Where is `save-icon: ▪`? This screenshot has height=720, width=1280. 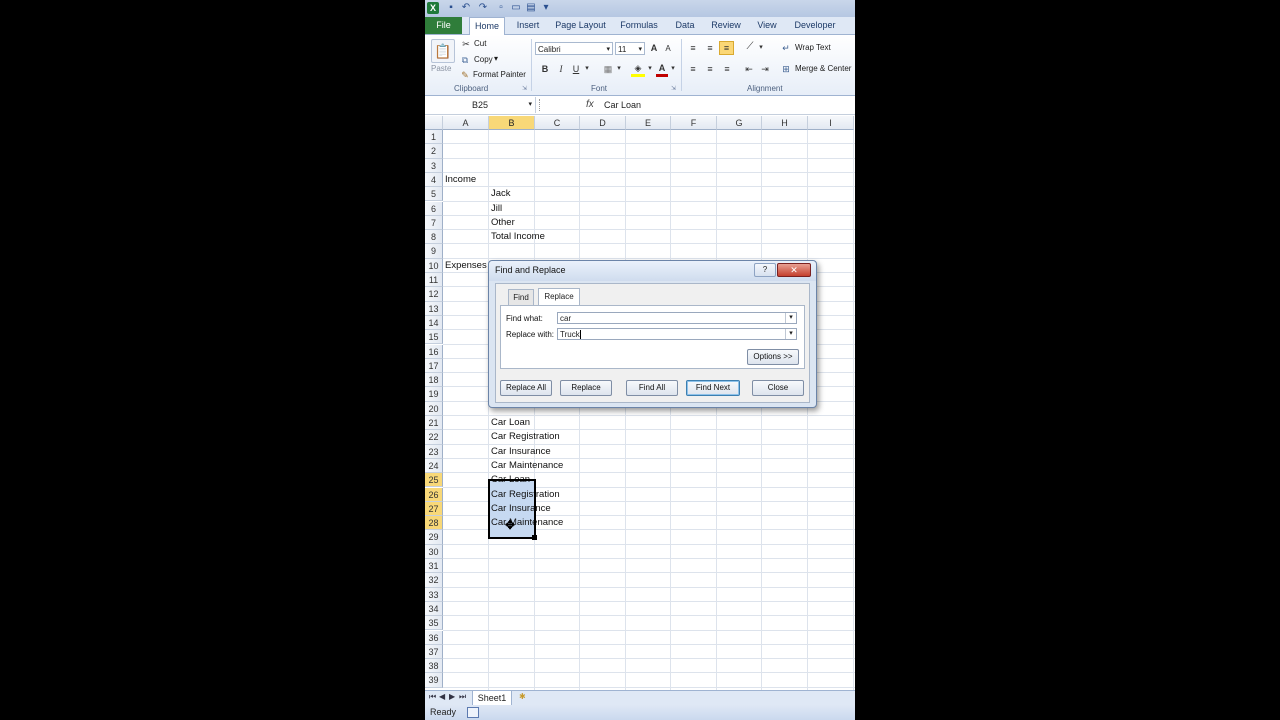
save-icon: ▪ is located at coordinates (451, 8).